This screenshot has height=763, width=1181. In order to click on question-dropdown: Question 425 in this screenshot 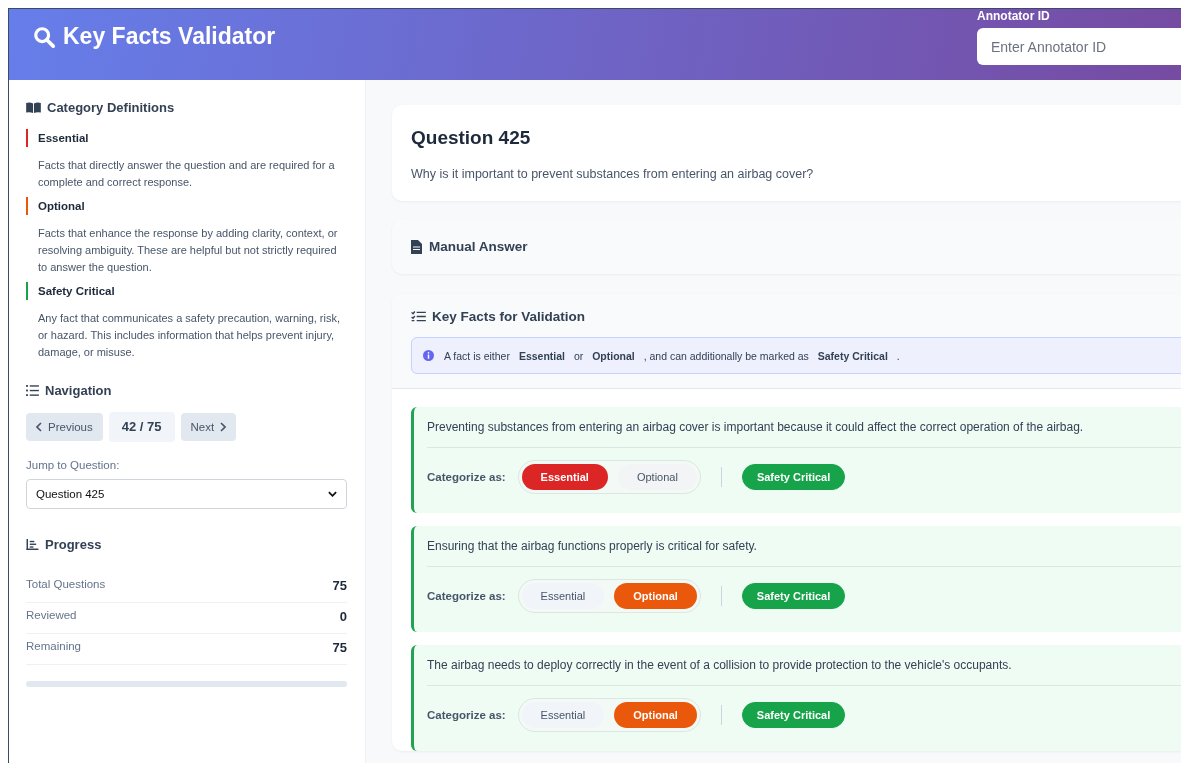, I will do `click(186, 494)`.